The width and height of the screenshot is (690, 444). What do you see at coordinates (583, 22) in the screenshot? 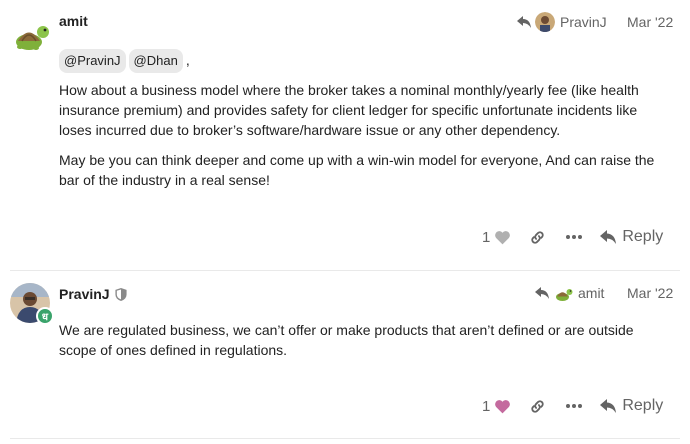
I see `reply-to-username: PravinJ` at bounding box center [583, 22].